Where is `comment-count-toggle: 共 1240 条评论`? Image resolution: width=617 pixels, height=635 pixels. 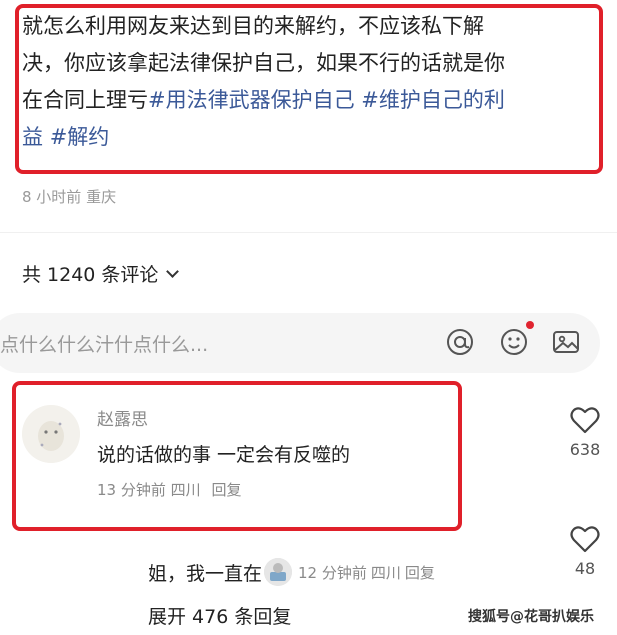 comment-count-toggle: 共 1240 条评论 is located at coordinates (101, 273).